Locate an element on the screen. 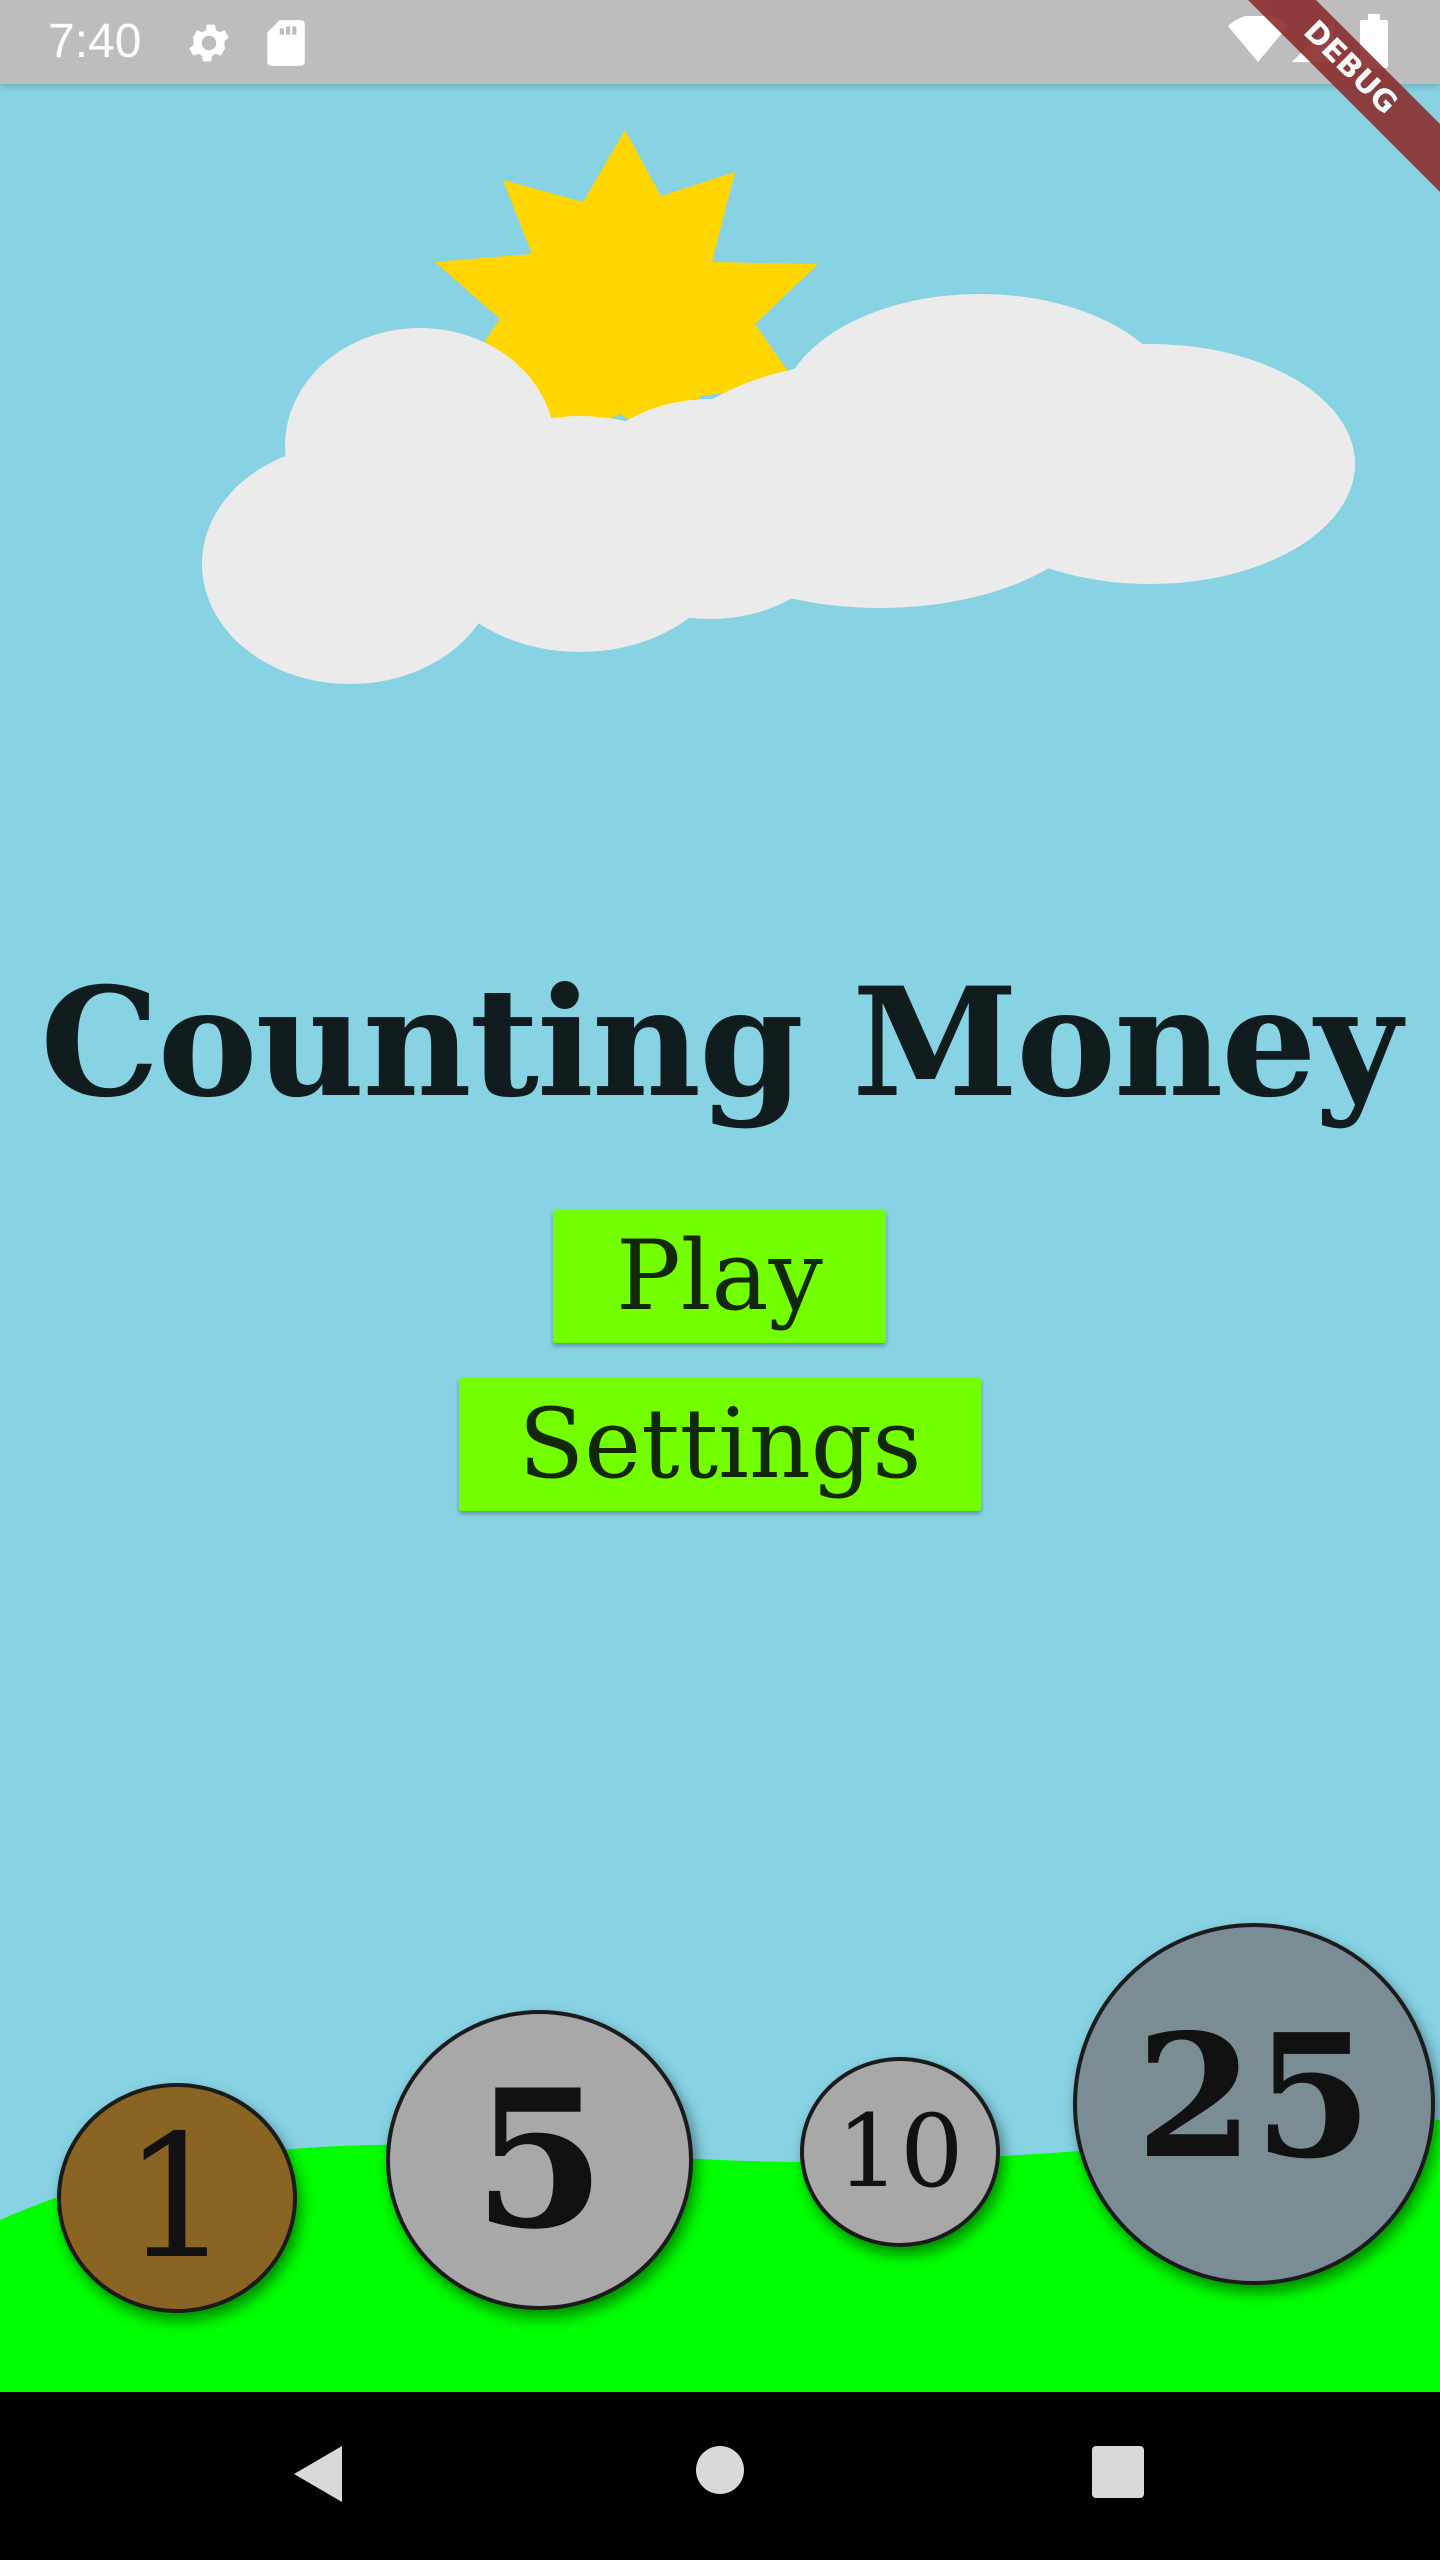  coin-25-cent: 25 is located at coordinates (1254, 2104).